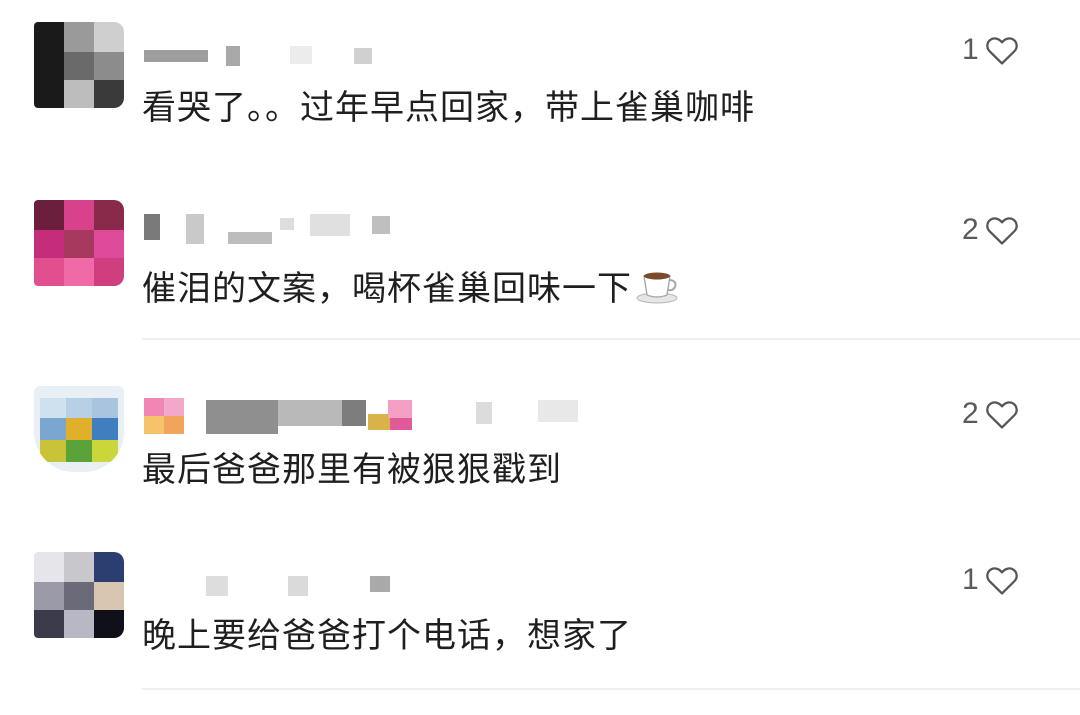 The image size is (1080, 715). I want to click on comment-text: 晚上要给爸爸打个电话，想家了, so click(387, 636).